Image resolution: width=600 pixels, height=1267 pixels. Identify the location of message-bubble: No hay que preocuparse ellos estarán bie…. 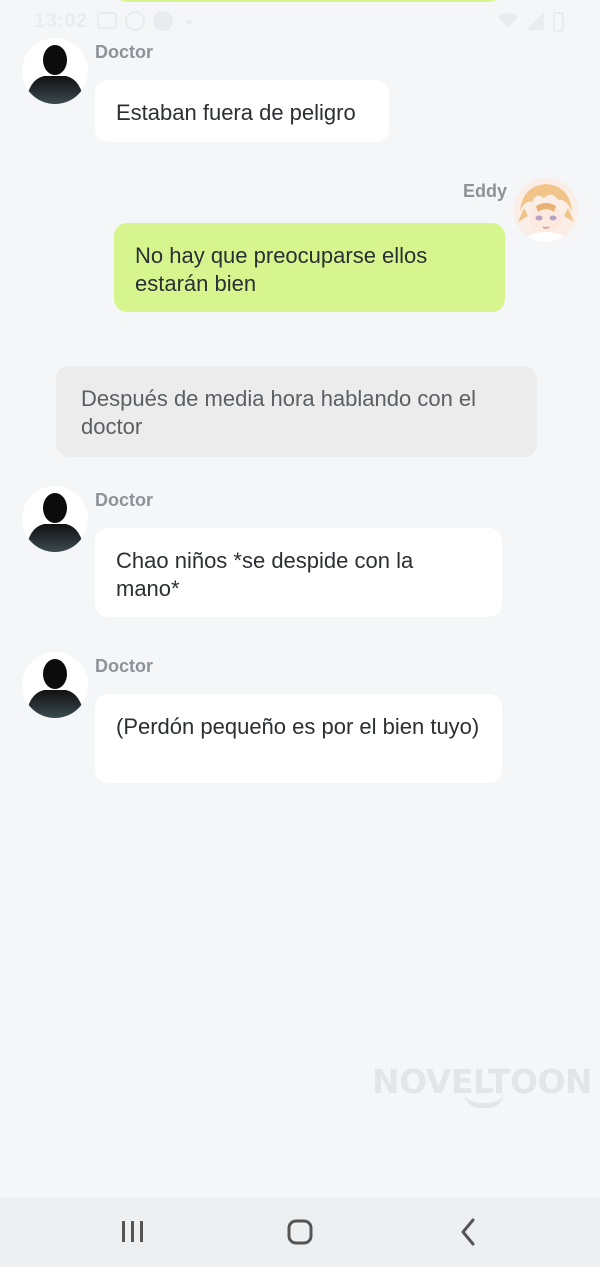
(309, 267).